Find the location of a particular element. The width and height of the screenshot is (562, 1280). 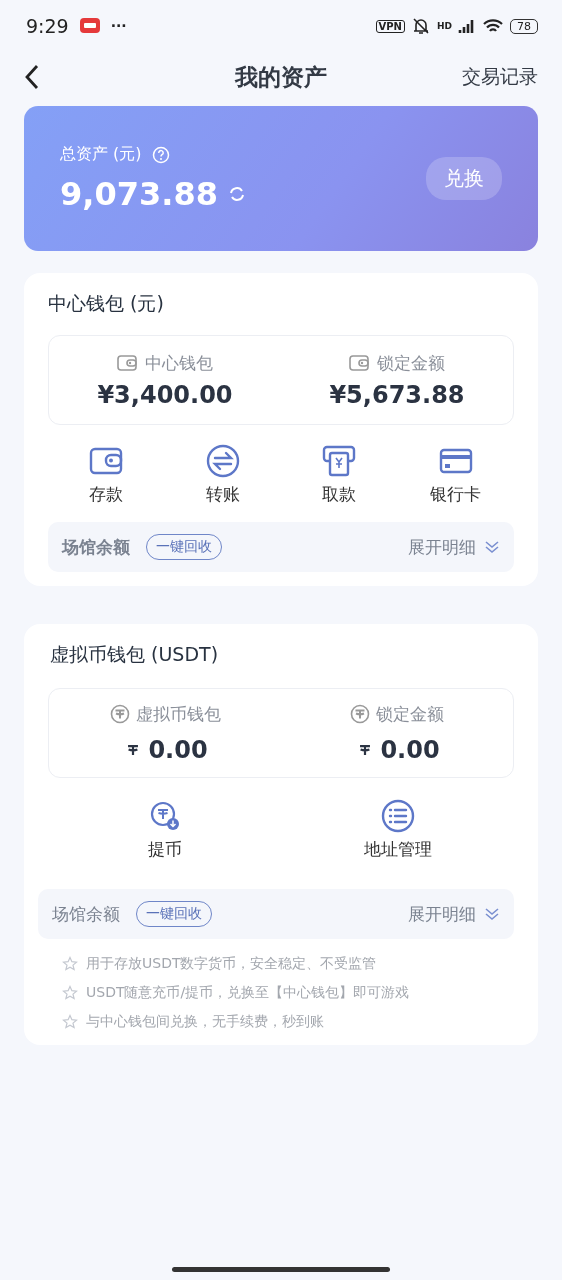

page-title: 我的资产 is located at coordinates (281, 77).